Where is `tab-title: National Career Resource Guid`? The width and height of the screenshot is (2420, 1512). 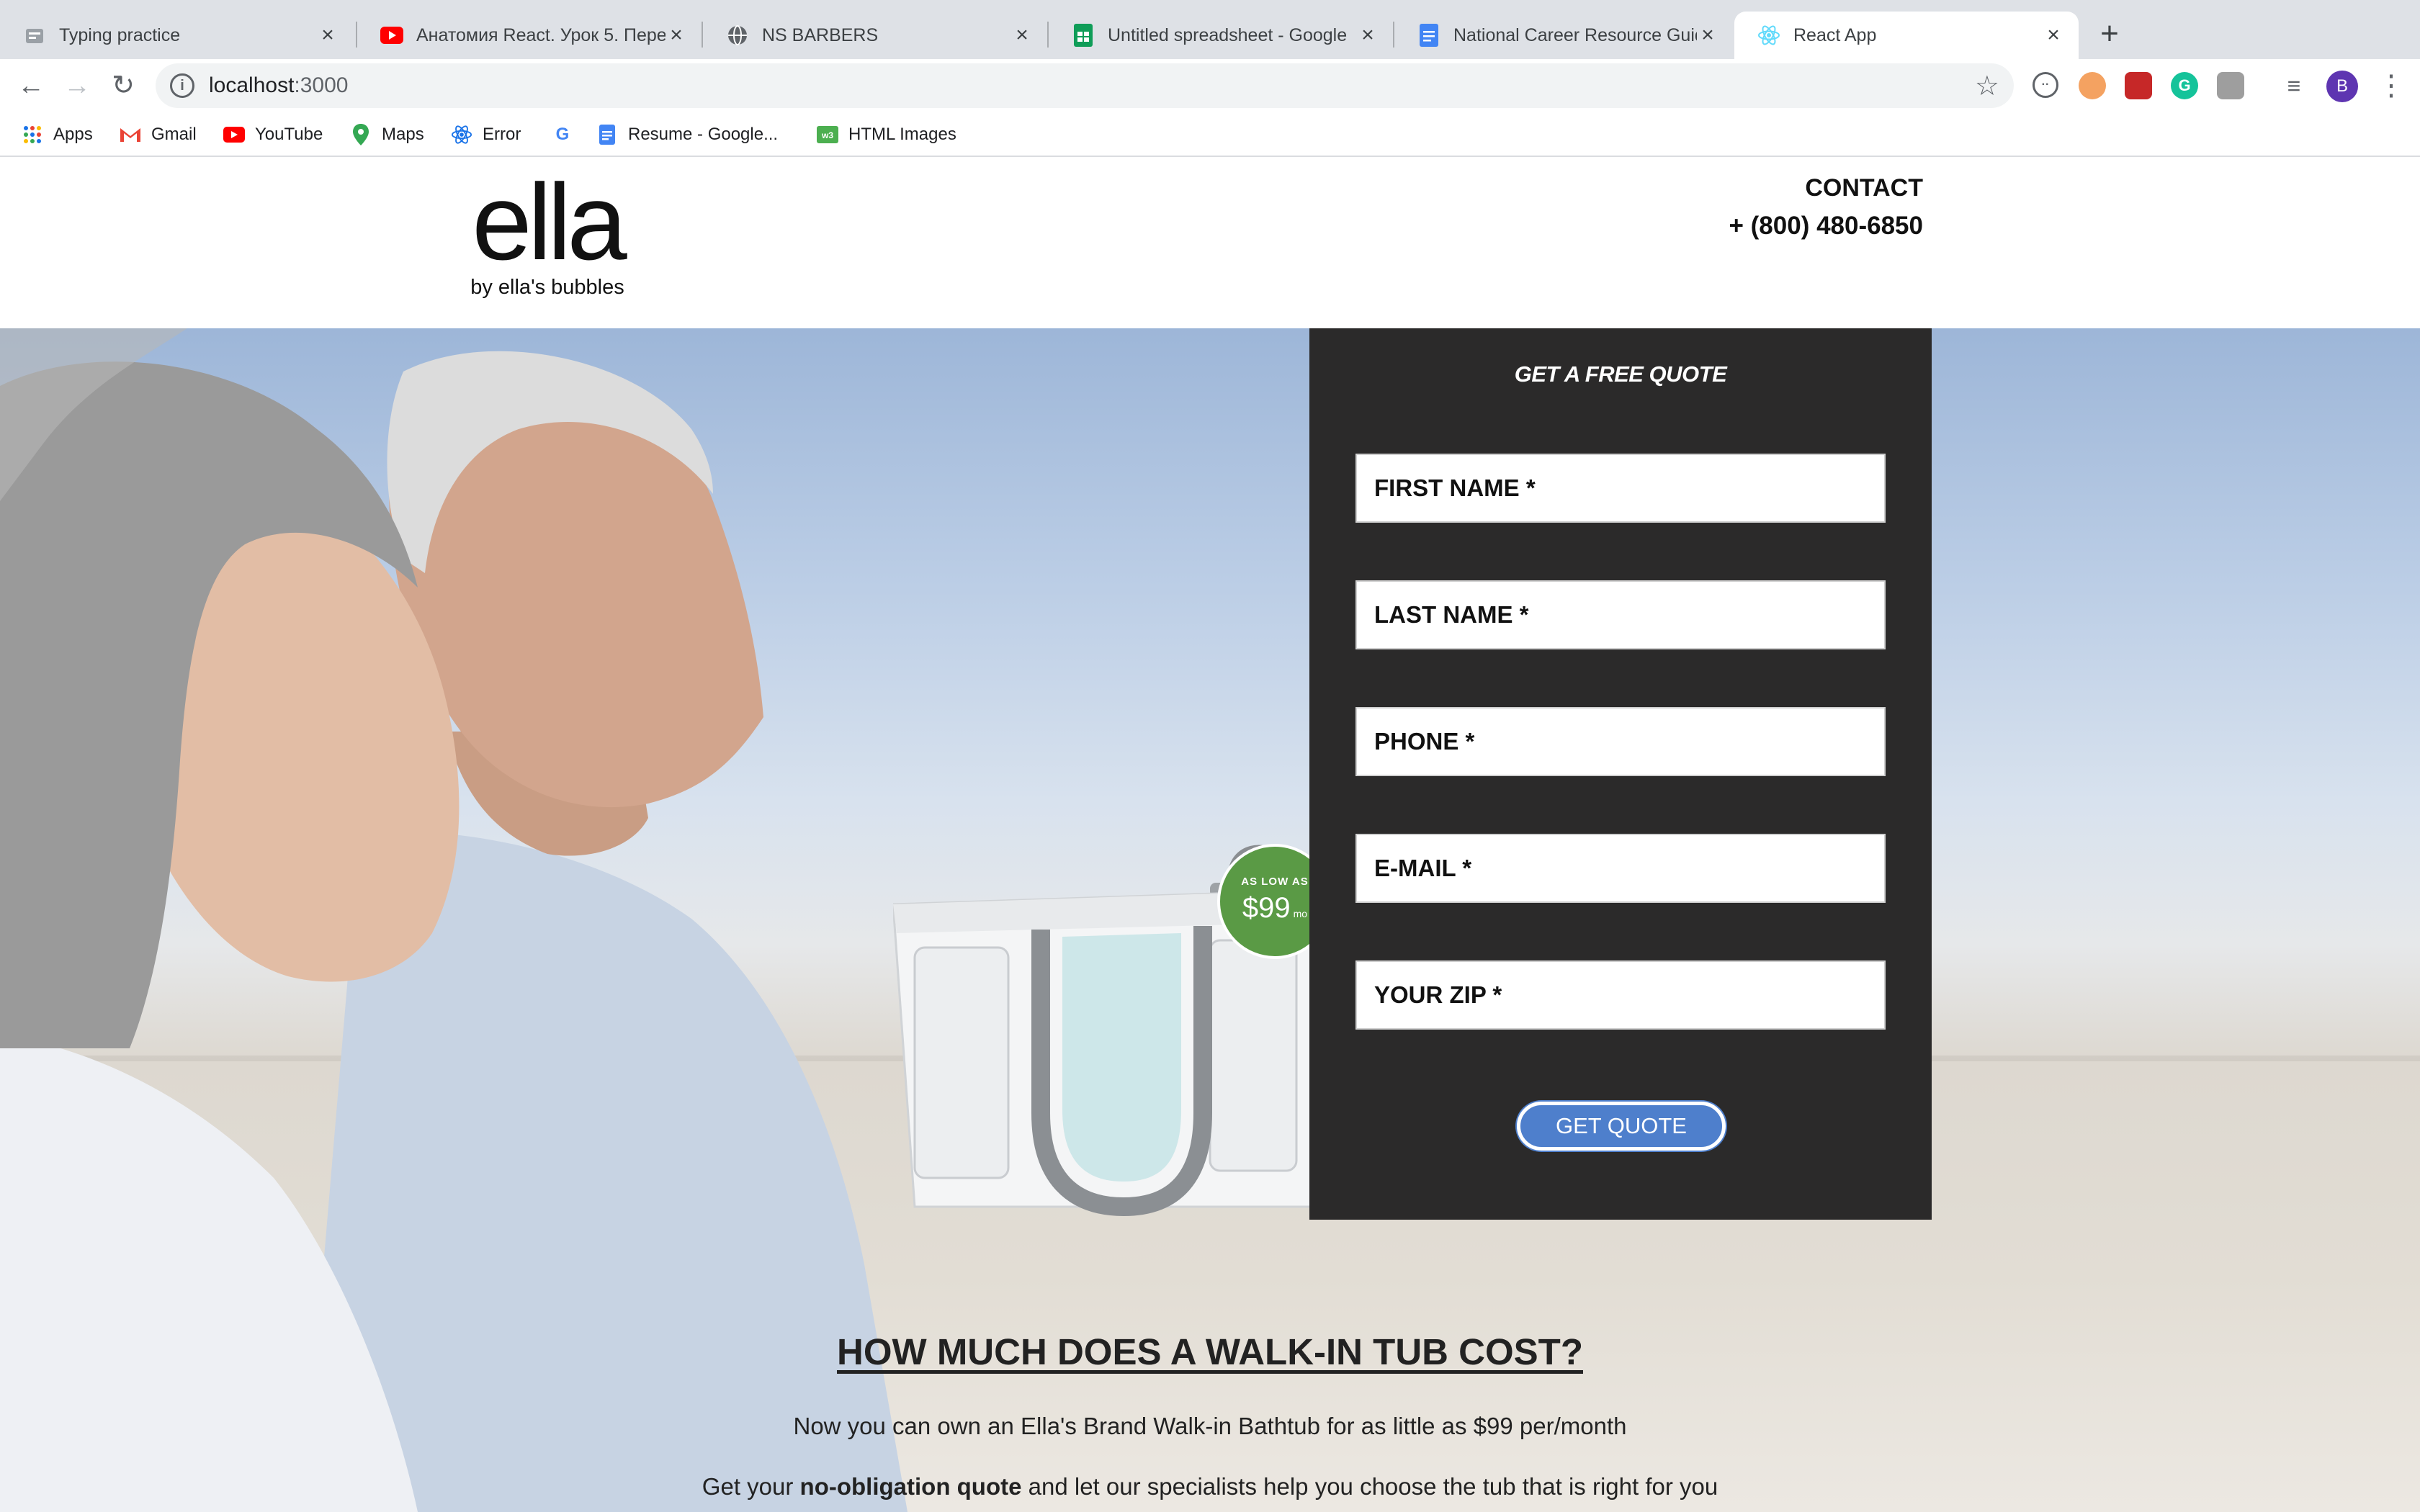 tab-title: National Career Resource Guid is located at coordinates (1575, 34).